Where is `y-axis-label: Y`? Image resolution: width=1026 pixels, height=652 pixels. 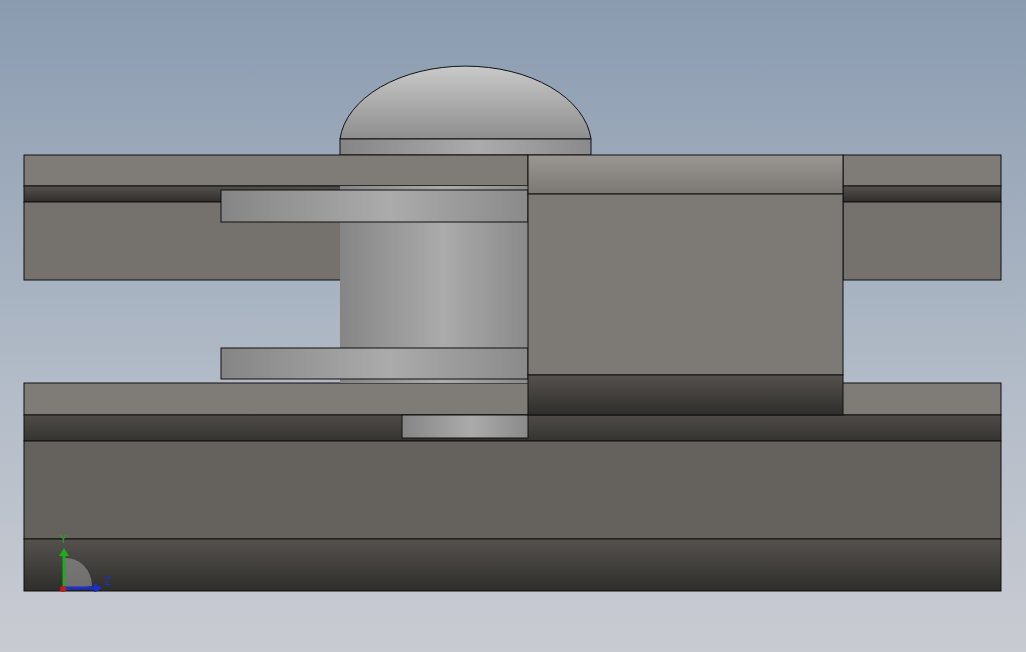 y-axis-label: Y is located at coordinates (63, 540).